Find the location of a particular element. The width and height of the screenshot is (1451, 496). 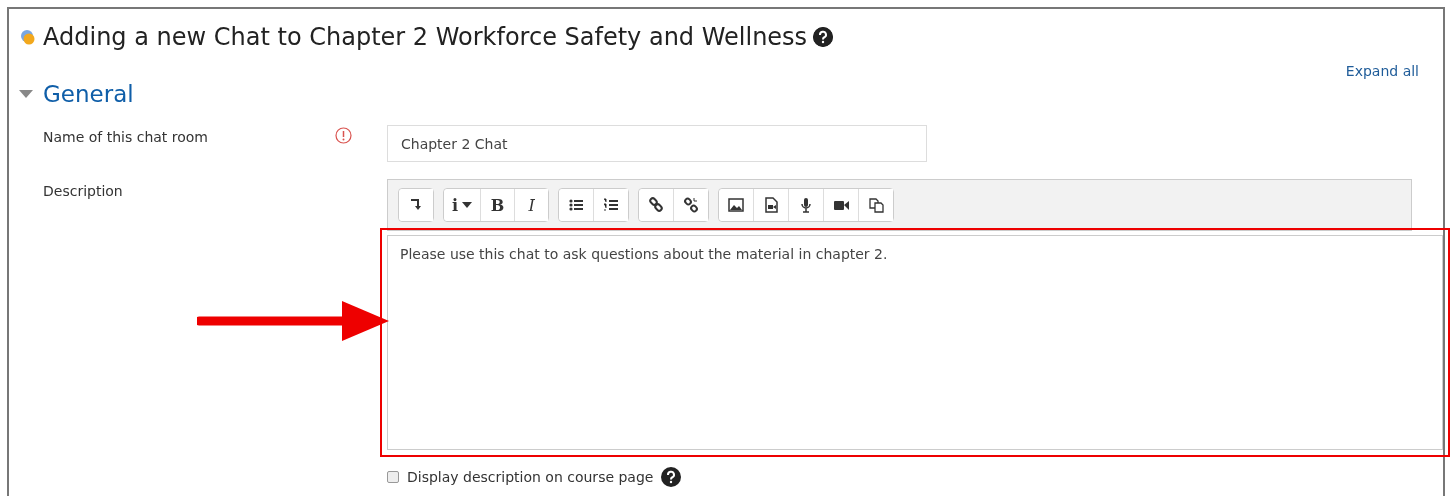

broken-link-icon is located at coordinates (691, 205).